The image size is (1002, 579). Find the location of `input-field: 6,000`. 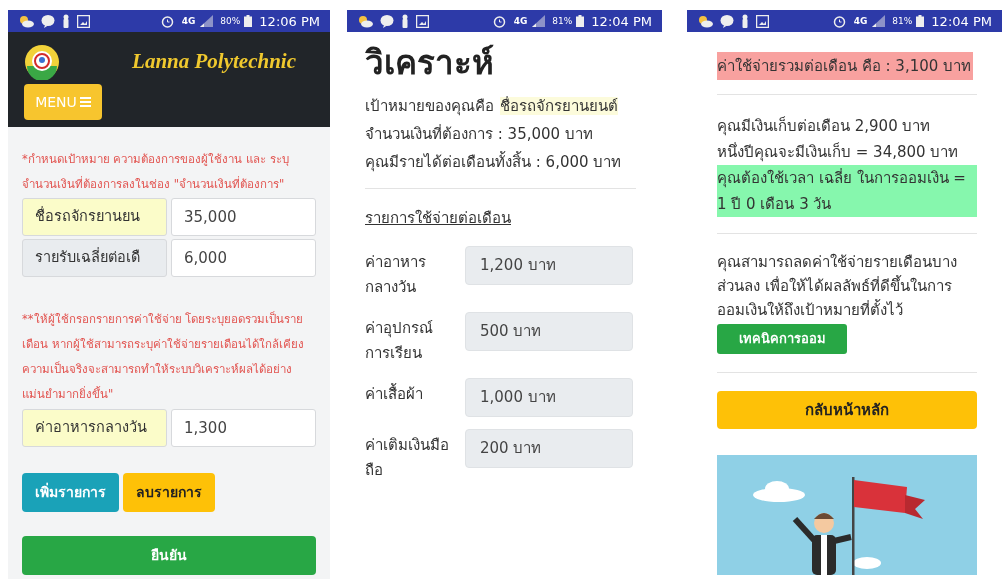

input-field: 6,000 is located at coordinates (243, 258).